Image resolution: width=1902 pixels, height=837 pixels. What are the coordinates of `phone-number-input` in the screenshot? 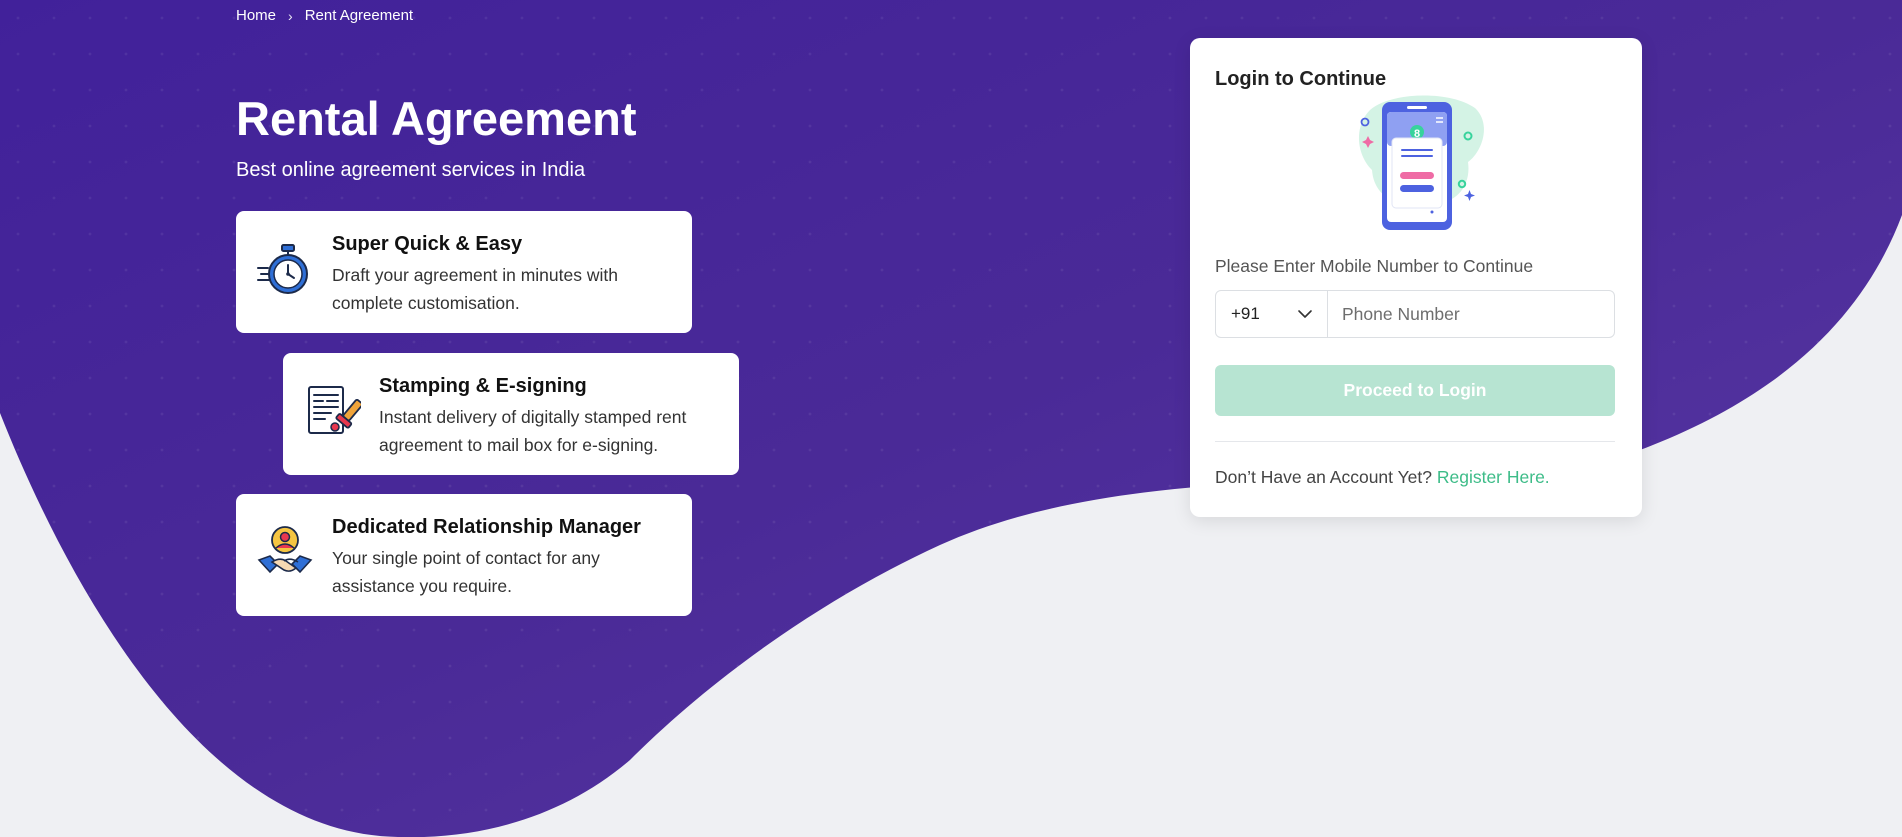 It's located at (1471, 314).